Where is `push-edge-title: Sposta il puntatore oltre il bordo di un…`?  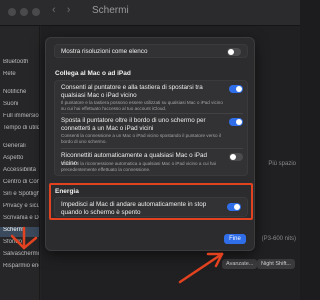 push-edge-title: Sposta il puntatore oltre il bordo di un… is located at coordinates (133, 124).